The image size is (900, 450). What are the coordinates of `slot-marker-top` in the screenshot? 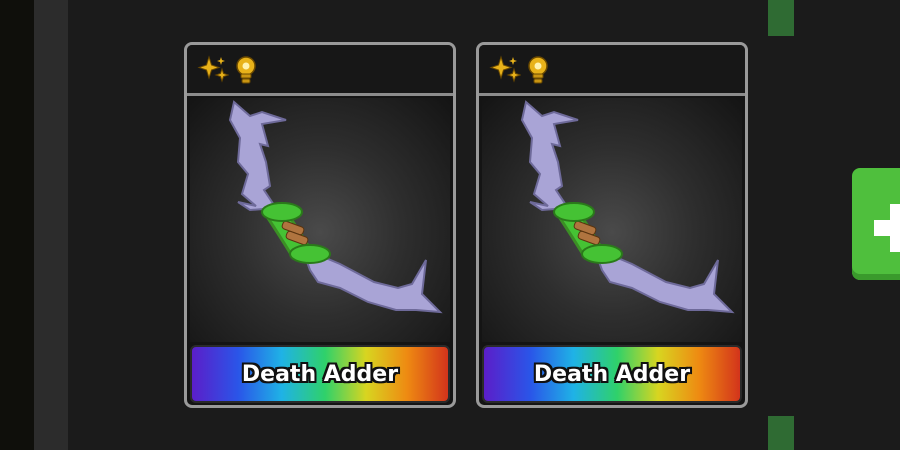 It's located at (781, 18).